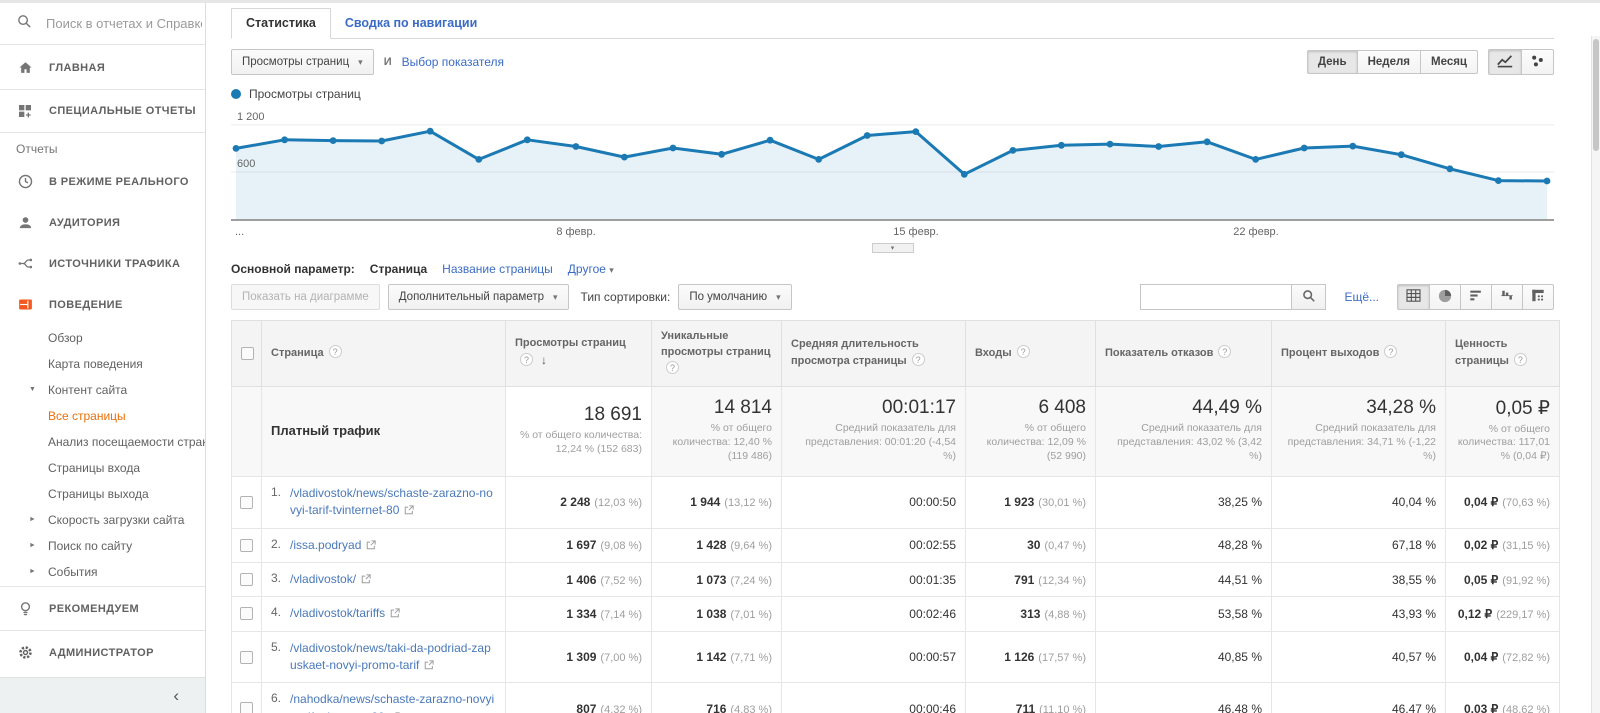 The image size is (1600, 713). I want to click on sort-type-value: По умолчанию, so click(728, 297).